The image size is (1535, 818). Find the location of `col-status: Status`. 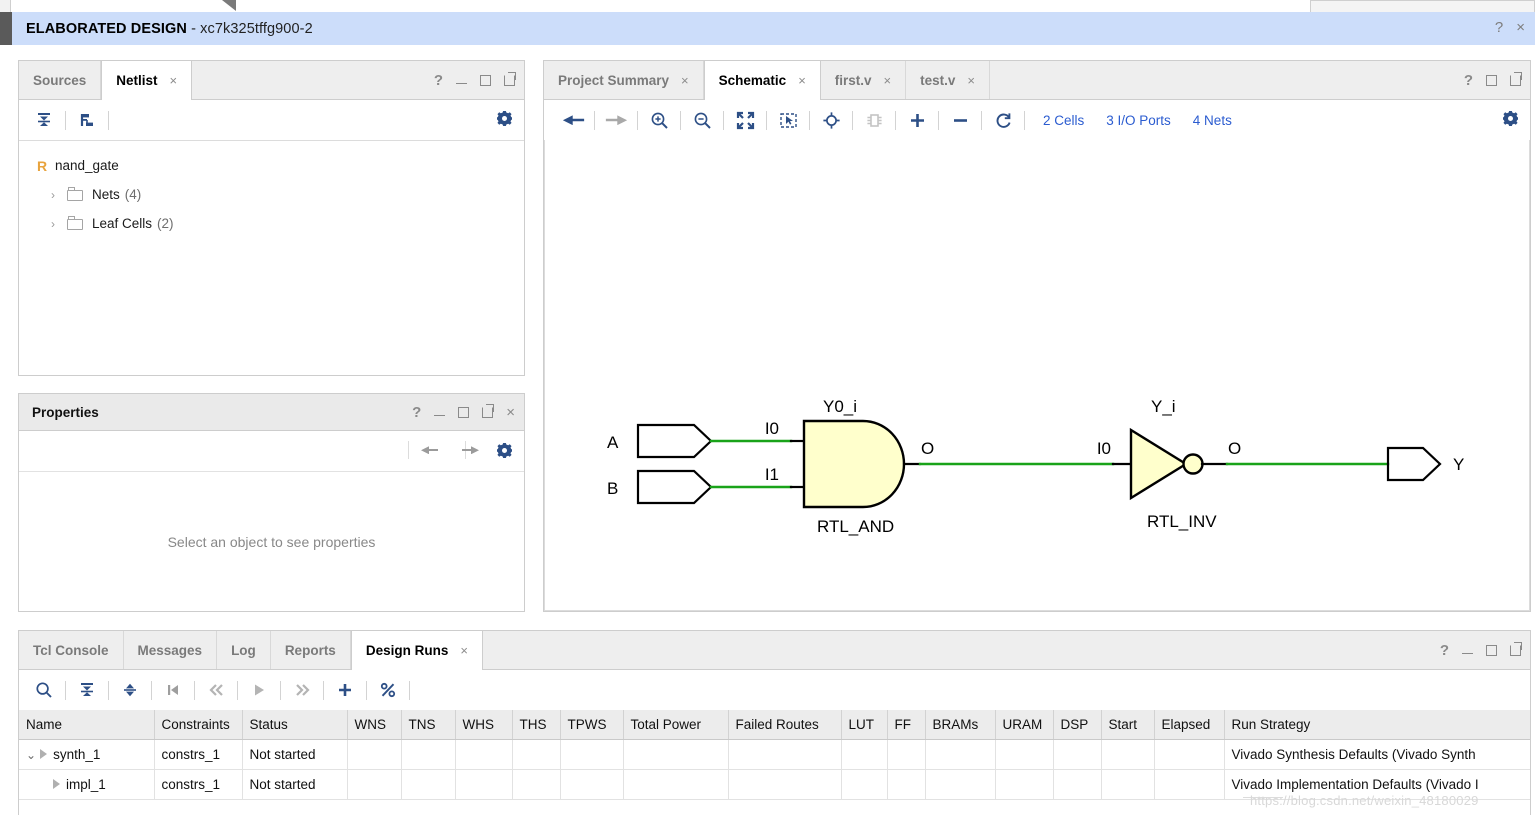

col-status: Status is located at coordinates (295, 725).